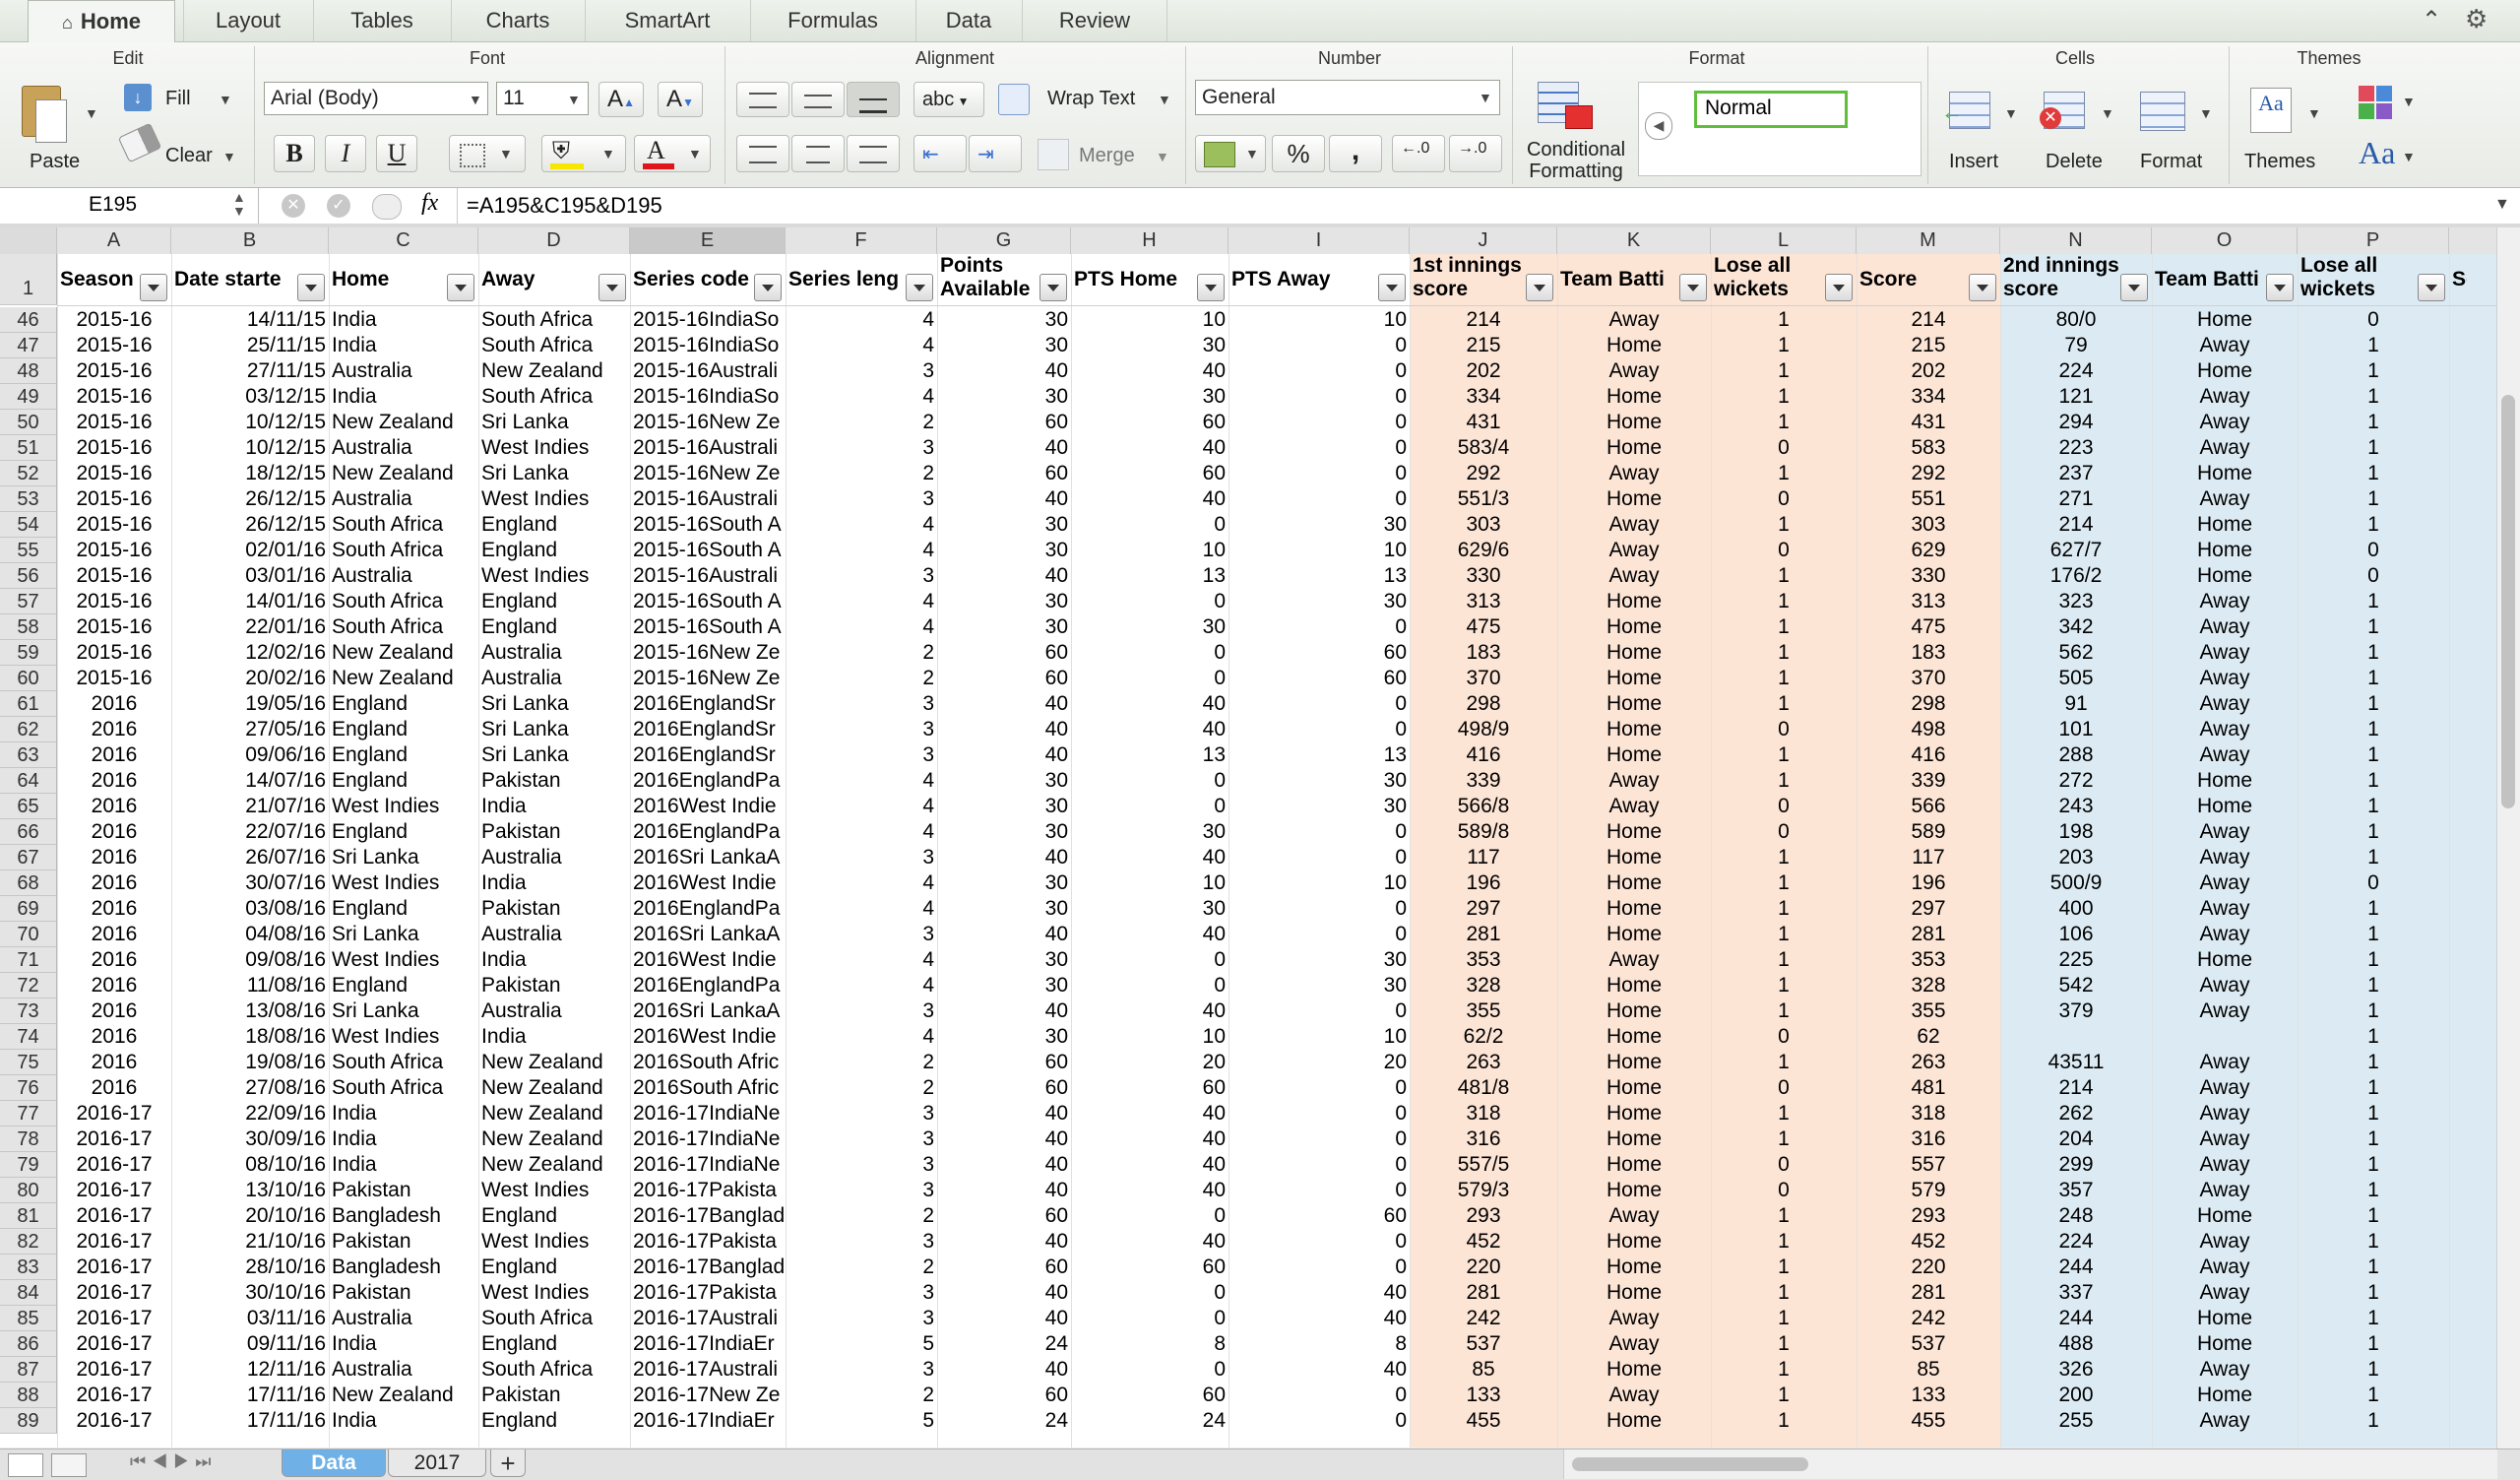 This screenshot has height=1480, width=2520. What do you see at coordinates (1928, 653) in the screenshot?
I see `cell: 183` at bounding box center [1928, 653].